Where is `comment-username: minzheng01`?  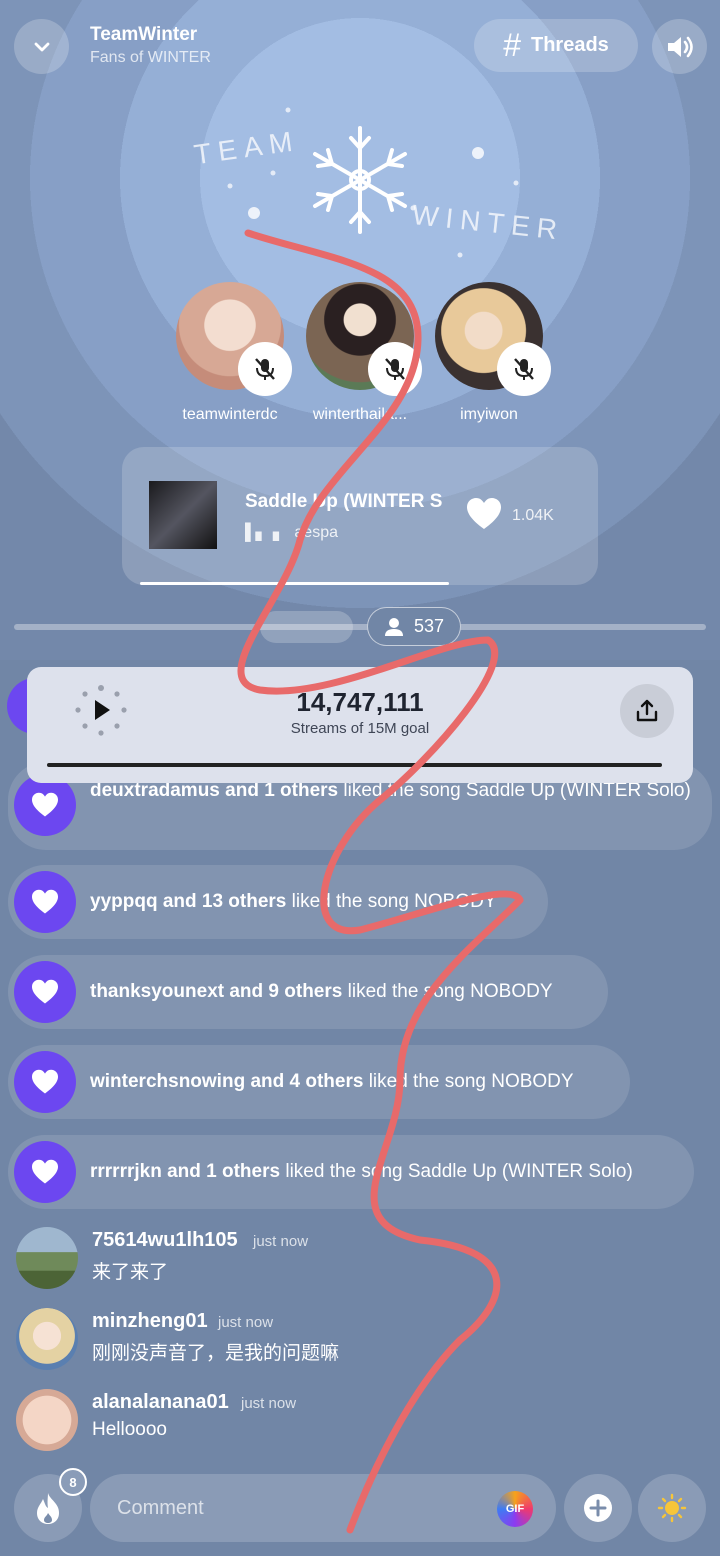
comment-username: minzheng01 is located at coordinates (150, 1321).